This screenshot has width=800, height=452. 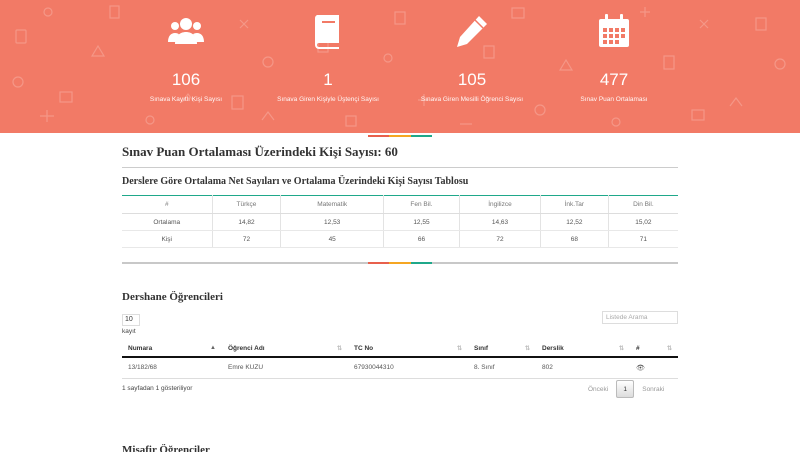 What do you see at coordinates (167, 222) in the screenshot?
I see `table-cell: Ortalama` at bounding box center [167, 222].